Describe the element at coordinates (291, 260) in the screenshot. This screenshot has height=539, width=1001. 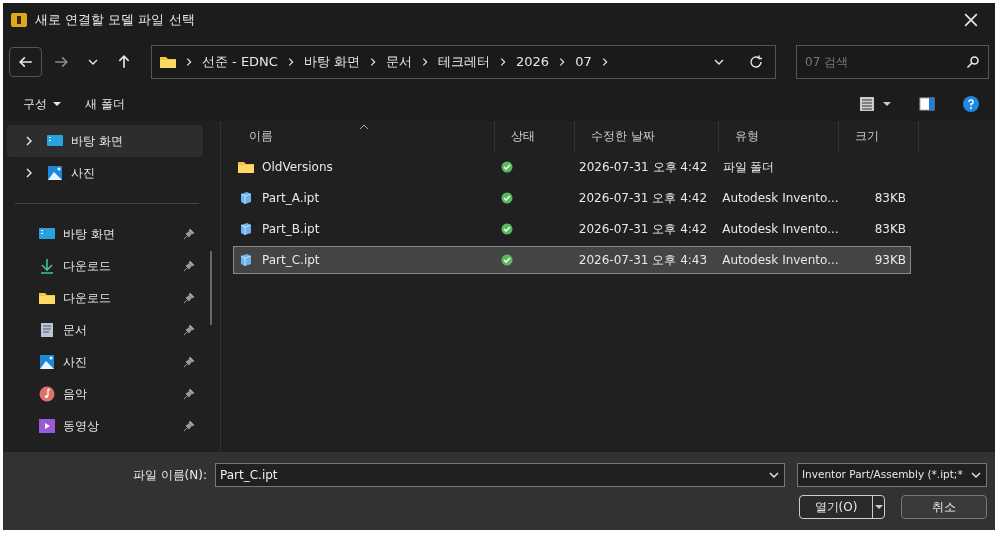
I see `file-name: Part_C.ipt` at that location.